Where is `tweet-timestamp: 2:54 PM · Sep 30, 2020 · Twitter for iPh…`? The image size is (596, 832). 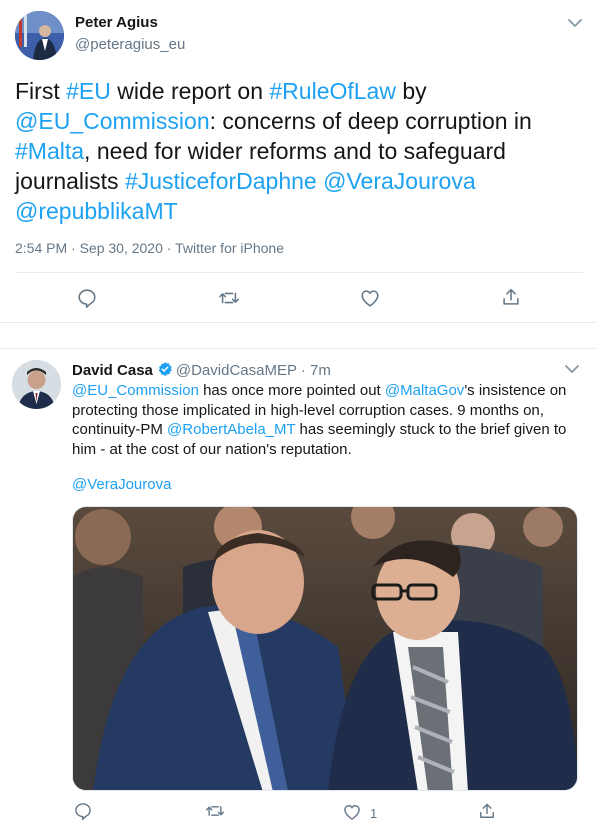
tweet-timestamp: 2:54 PM · Sep 30, 2020 · Twitter for iPh… is located at coordinates (149, 248).